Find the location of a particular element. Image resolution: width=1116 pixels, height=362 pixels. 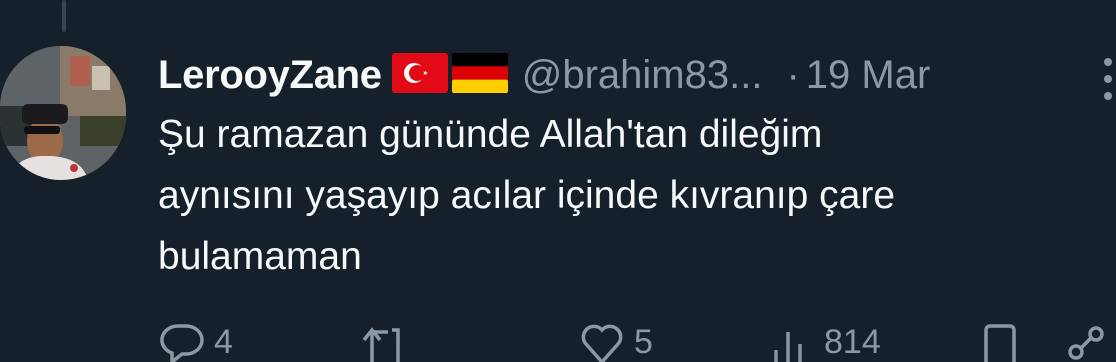

share-icon is located at coordinates (1086, 343).